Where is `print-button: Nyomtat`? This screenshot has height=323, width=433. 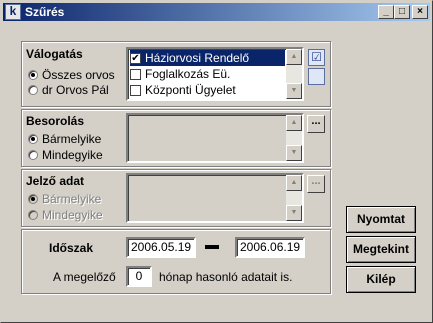
print-button: Nyomtat is located at coordinates (381, 219).